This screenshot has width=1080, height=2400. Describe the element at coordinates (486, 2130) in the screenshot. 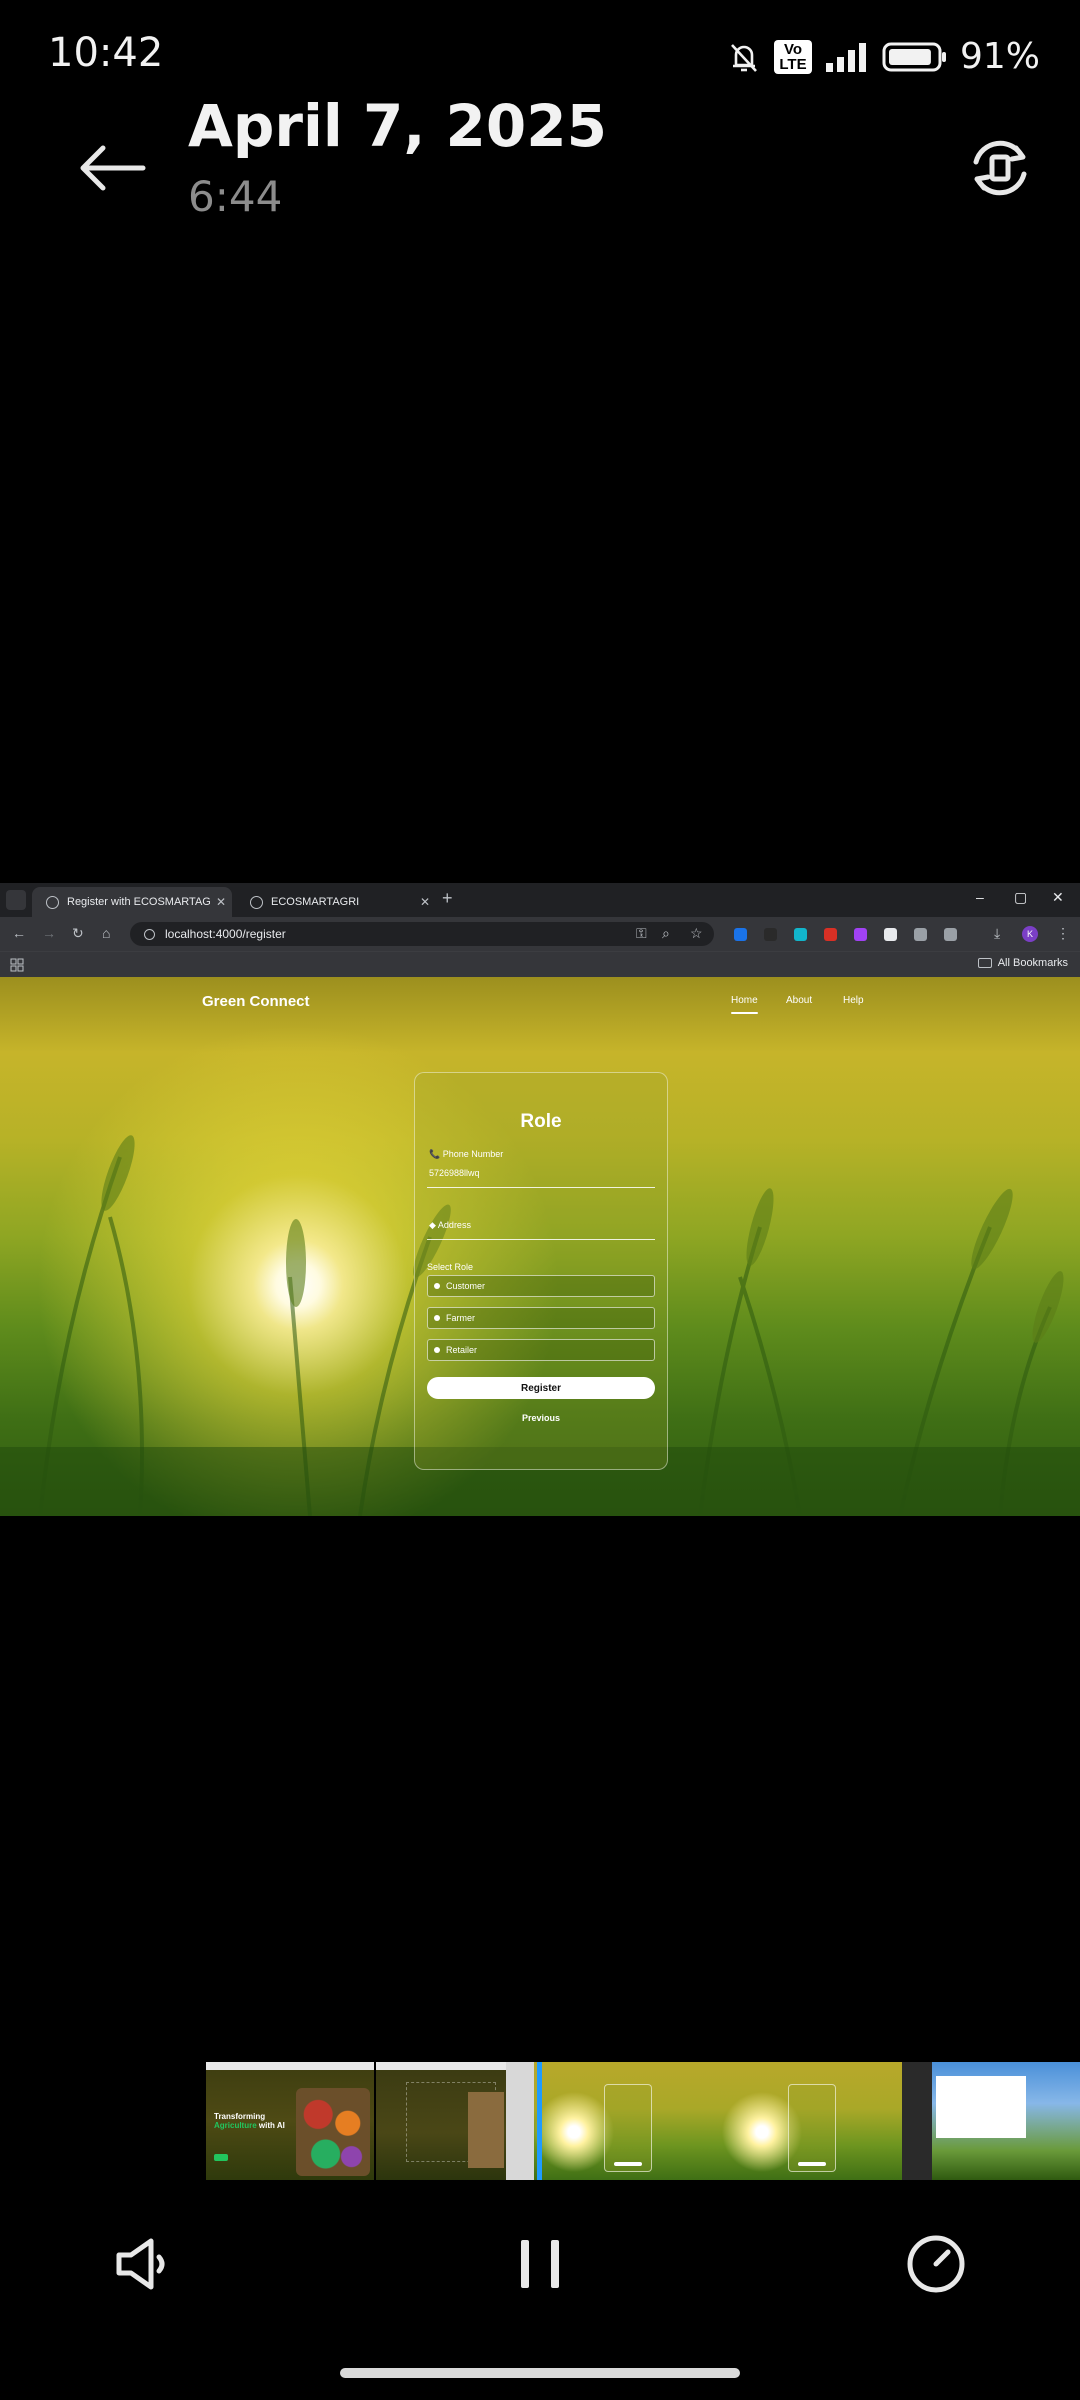

I see `thumbnail-image` at that location.